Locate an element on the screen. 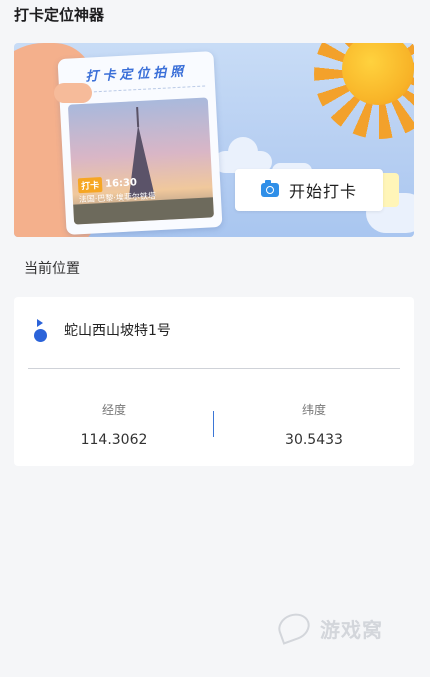 The image size is (430, 677). watermark-logo-icon is located at coordinates (294, 628).